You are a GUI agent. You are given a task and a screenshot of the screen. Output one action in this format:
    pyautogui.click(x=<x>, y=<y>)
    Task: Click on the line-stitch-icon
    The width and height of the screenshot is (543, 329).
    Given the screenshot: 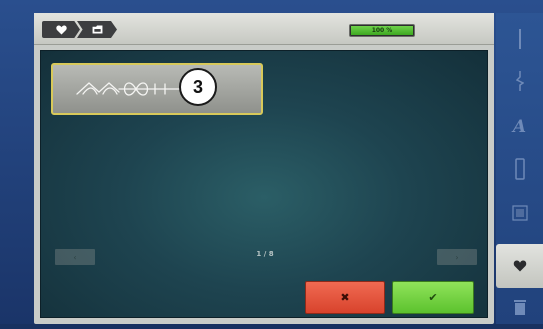 What is the action you would take?
    pyautogui.click(x=520, y=41)
    